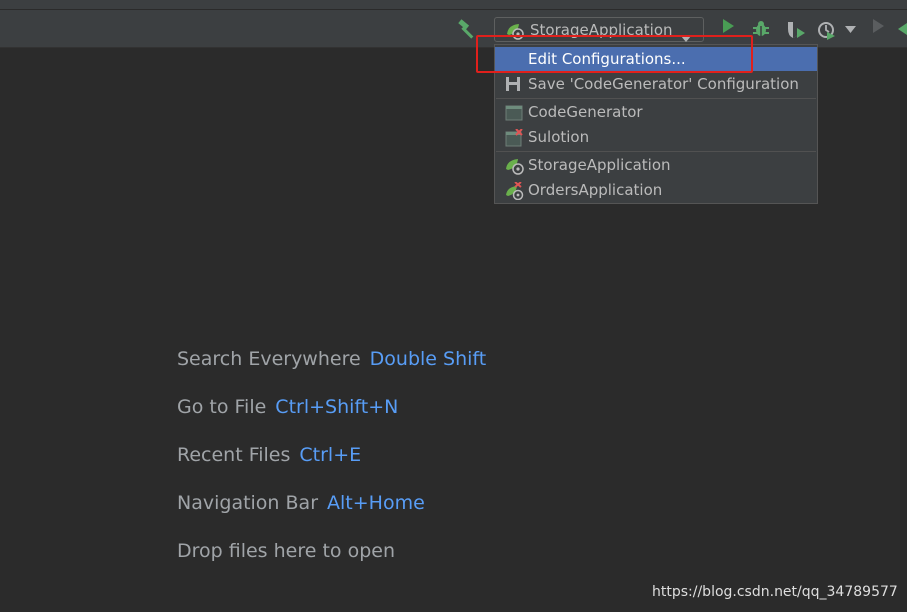 The image size is (907, 612). Describe the element at coordinates (797, 31) in the screenshot. I see `coverage-icon` at that location.